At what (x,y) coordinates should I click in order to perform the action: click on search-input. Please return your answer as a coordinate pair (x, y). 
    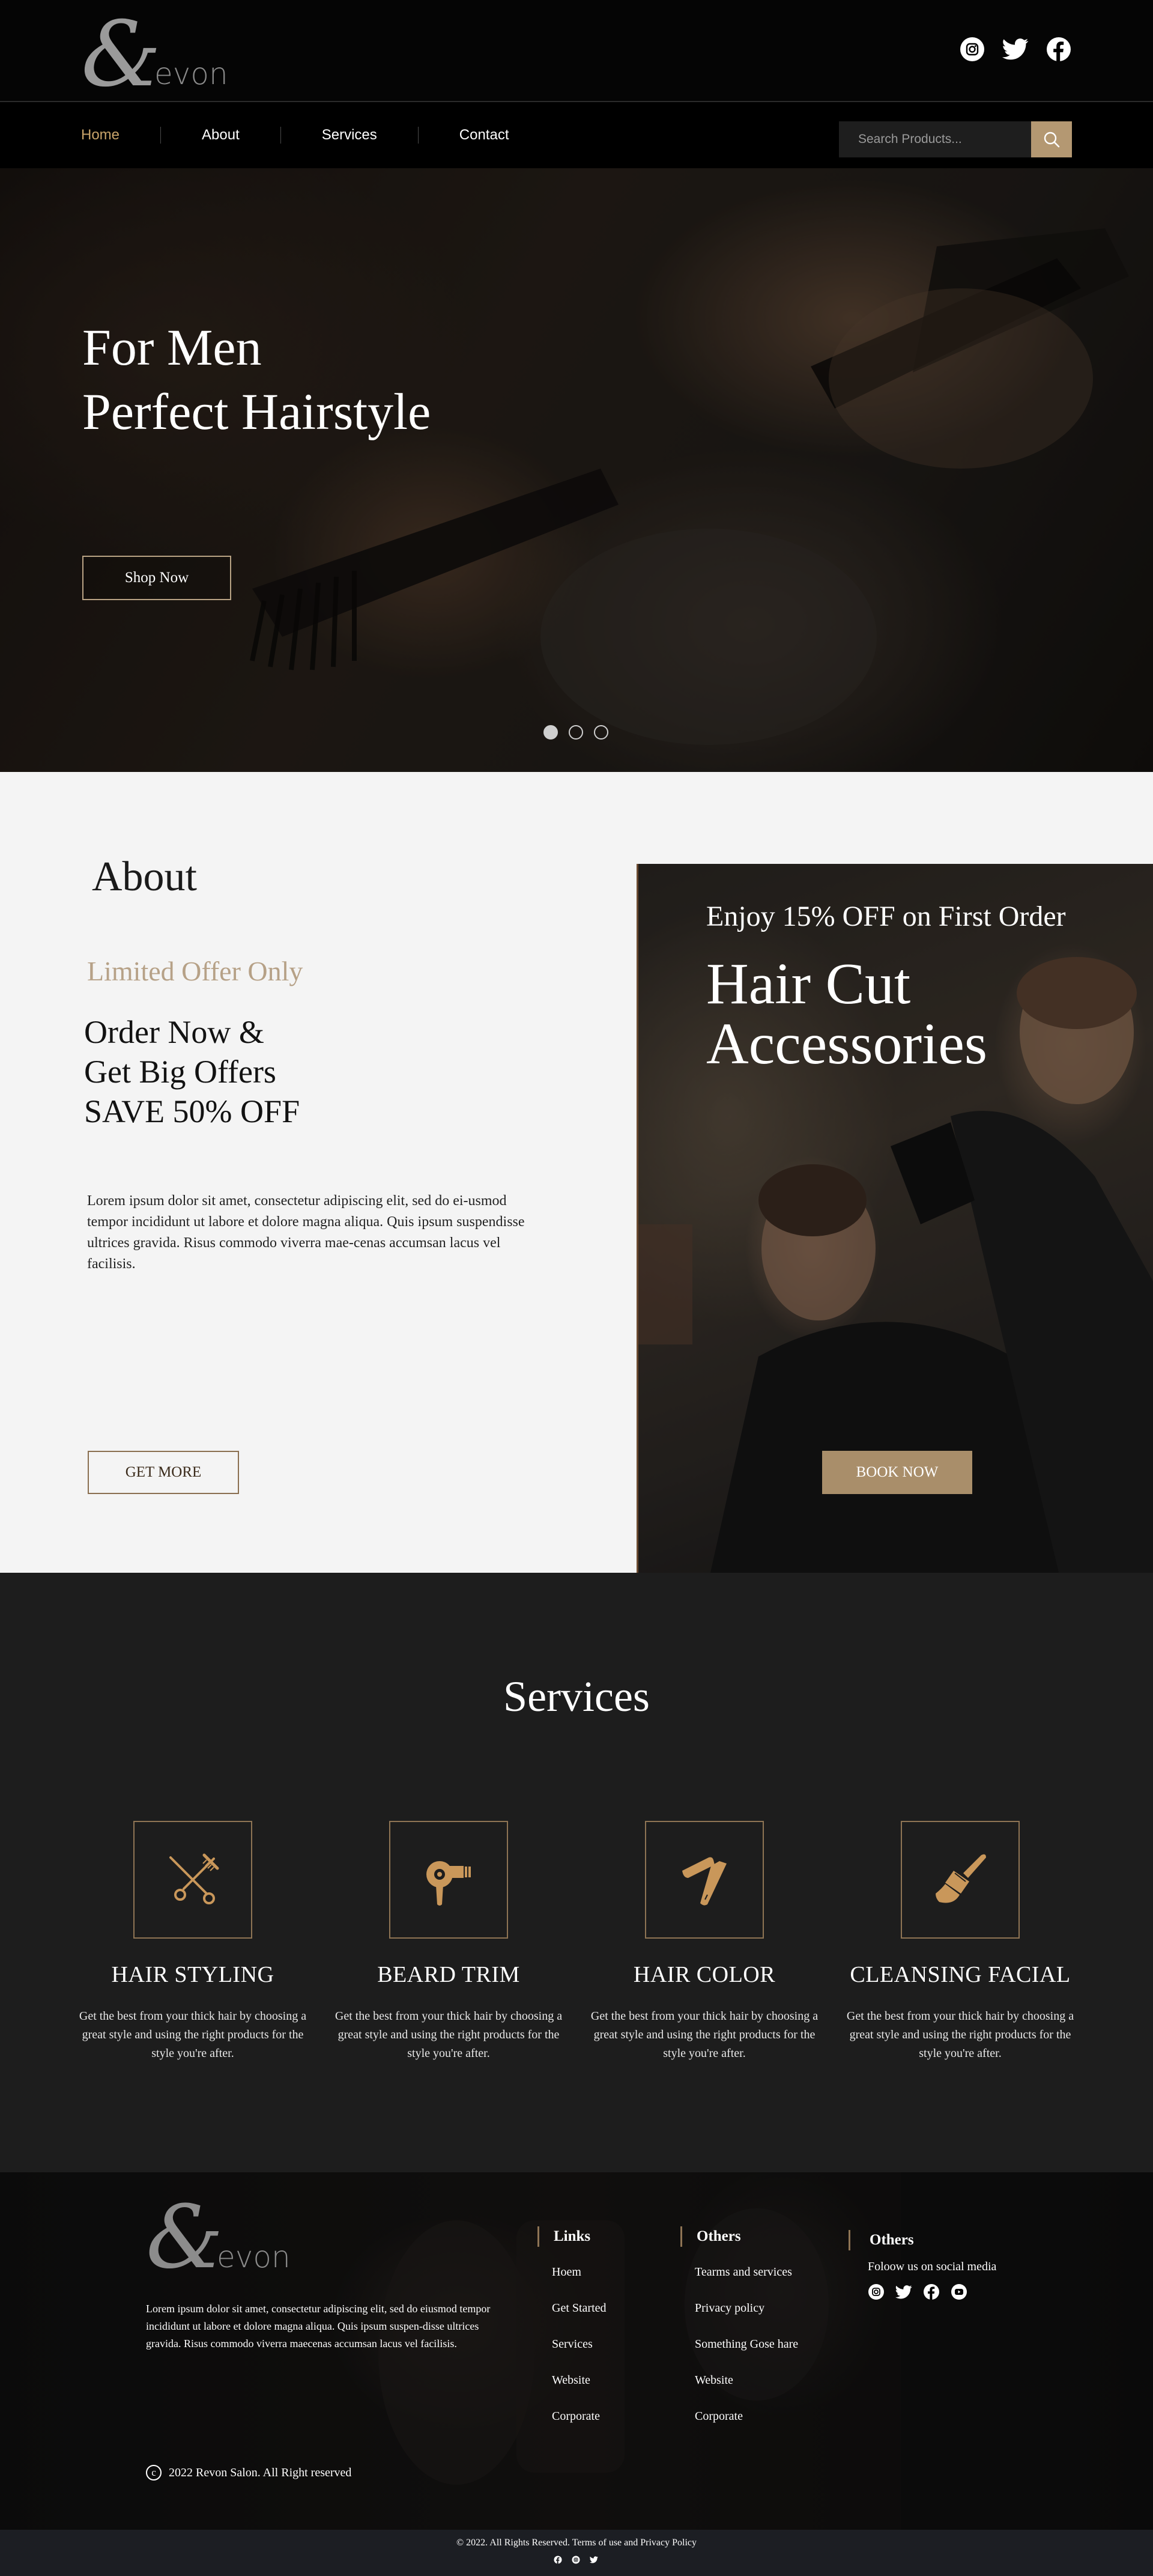
    Looking at the image, I should click on (935, 139).